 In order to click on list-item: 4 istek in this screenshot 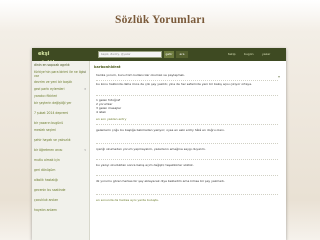, I will do `click(101, 112)`.